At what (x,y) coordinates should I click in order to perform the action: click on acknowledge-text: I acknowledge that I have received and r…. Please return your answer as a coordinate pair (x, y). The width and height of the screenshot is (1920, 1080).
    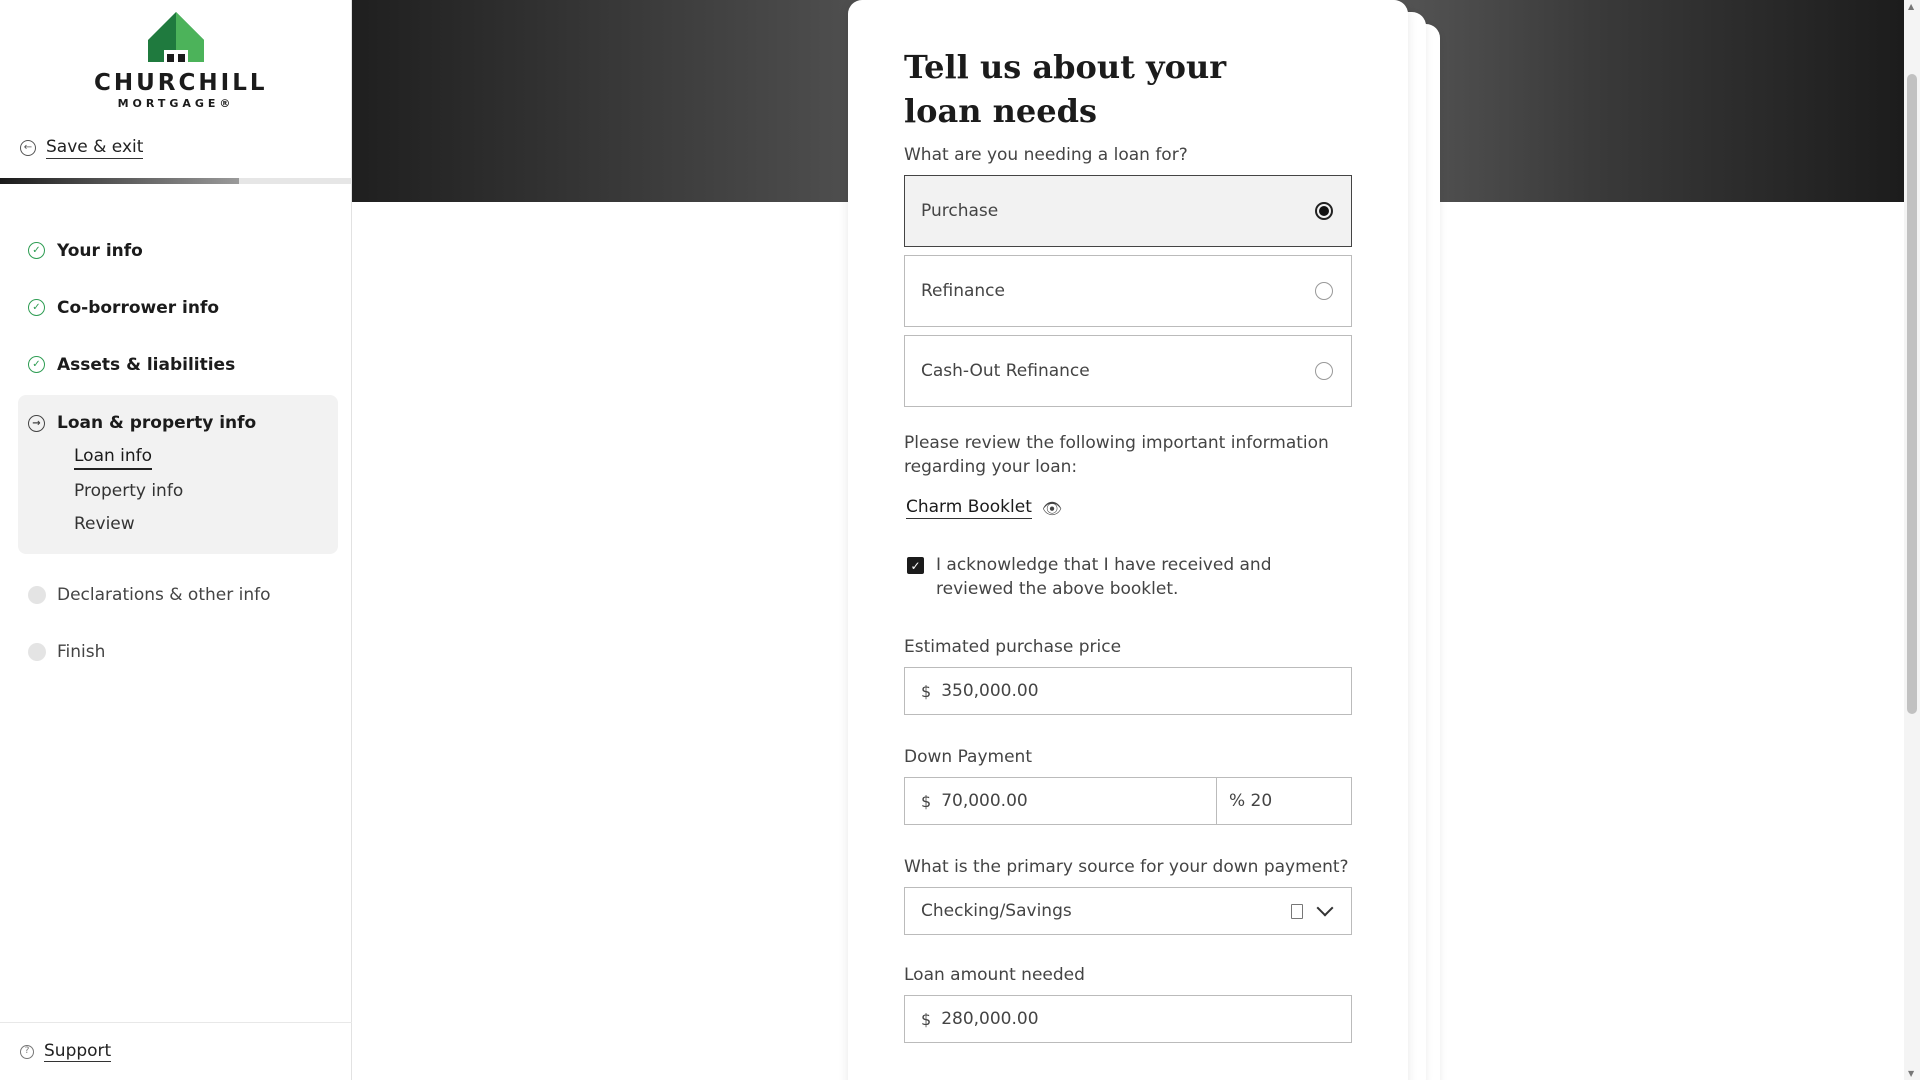
    Looking at the image, I should click on (1104, 577).